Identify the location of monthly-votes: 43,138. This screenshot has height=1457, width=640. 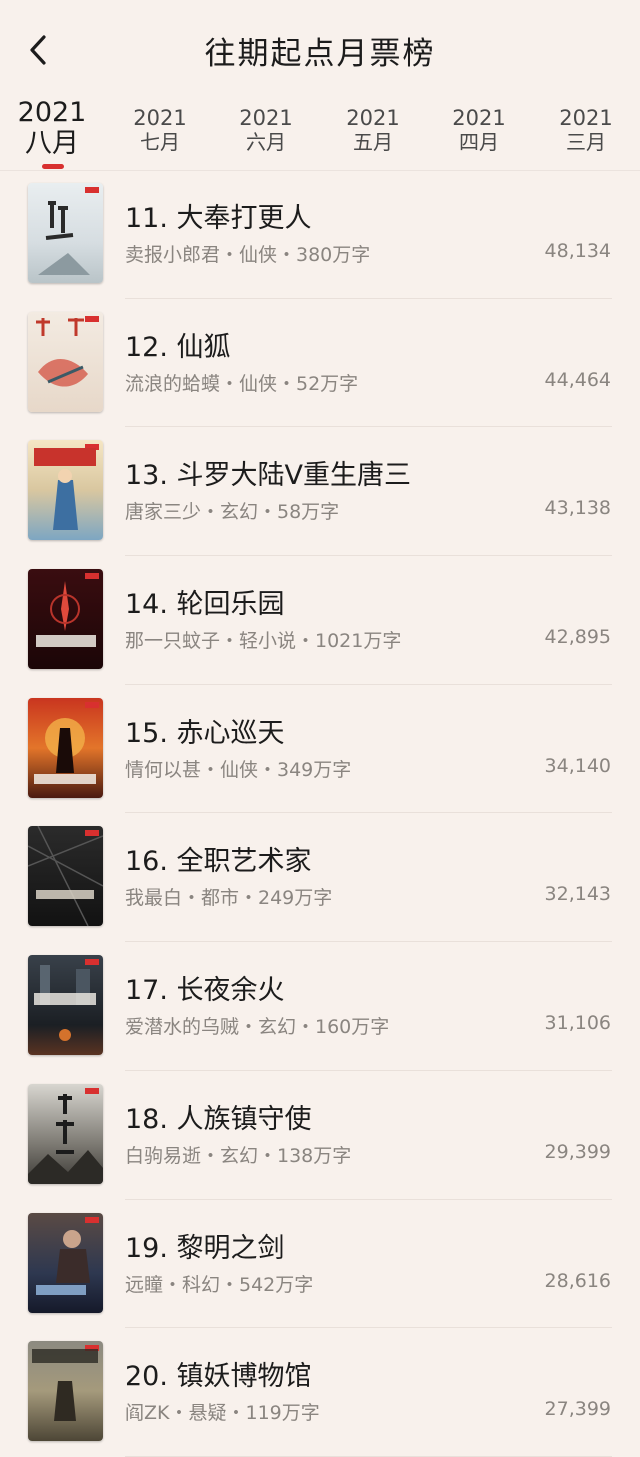
(577, 508).